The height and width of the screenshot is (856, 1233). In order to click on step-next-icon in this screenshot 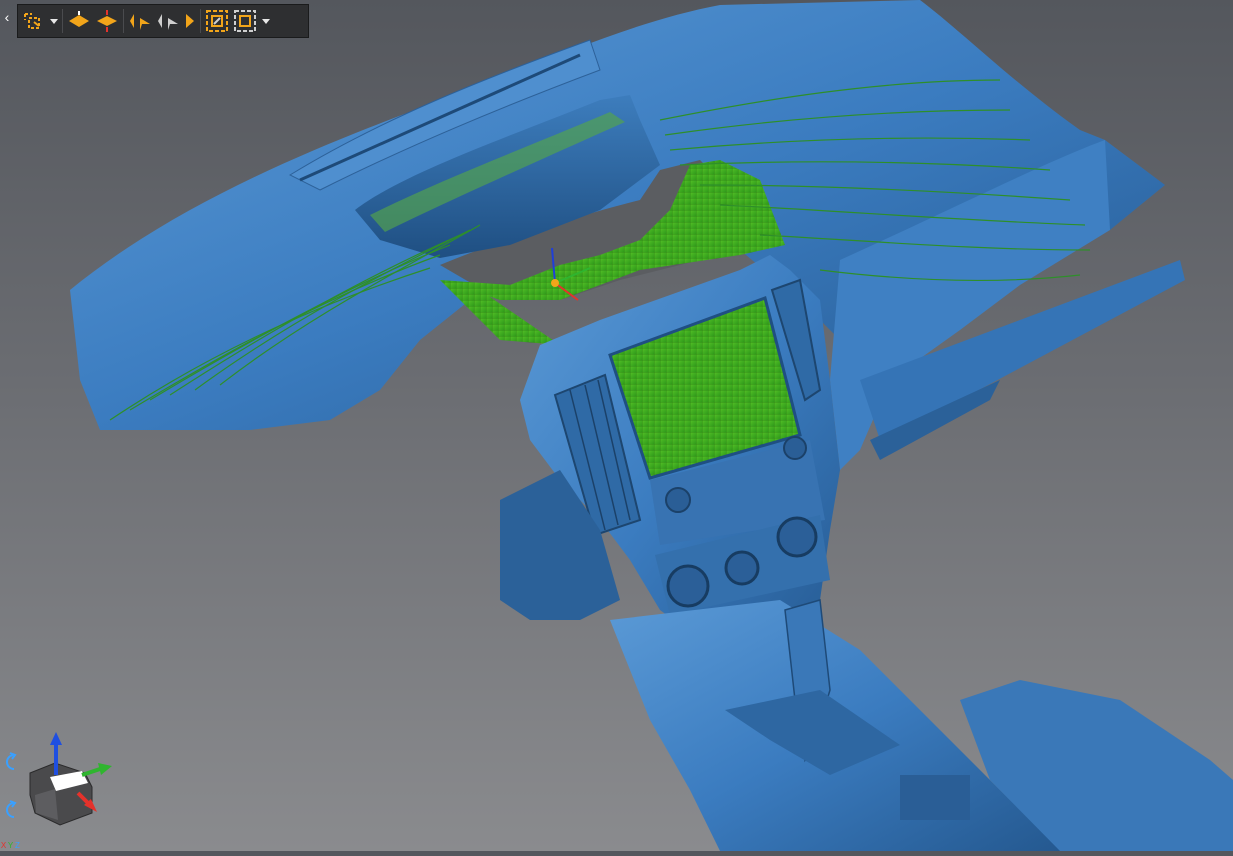, I will do `click(190, 21)`.